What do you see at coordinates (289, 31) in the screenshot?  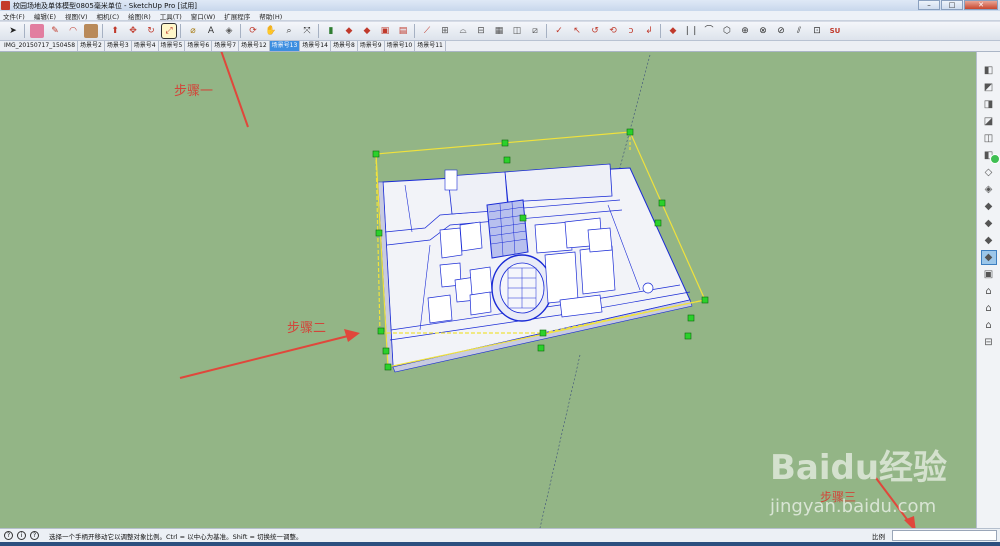 I see `zoom-icon: ⌕` at bounding box center [289, 31].